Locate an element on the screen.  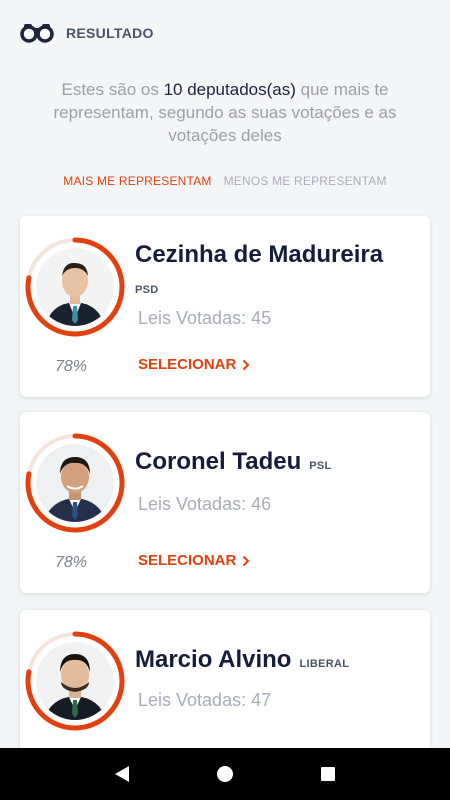
deputy-name: Cezinha de Madureira is located at coordinates (259, 254).